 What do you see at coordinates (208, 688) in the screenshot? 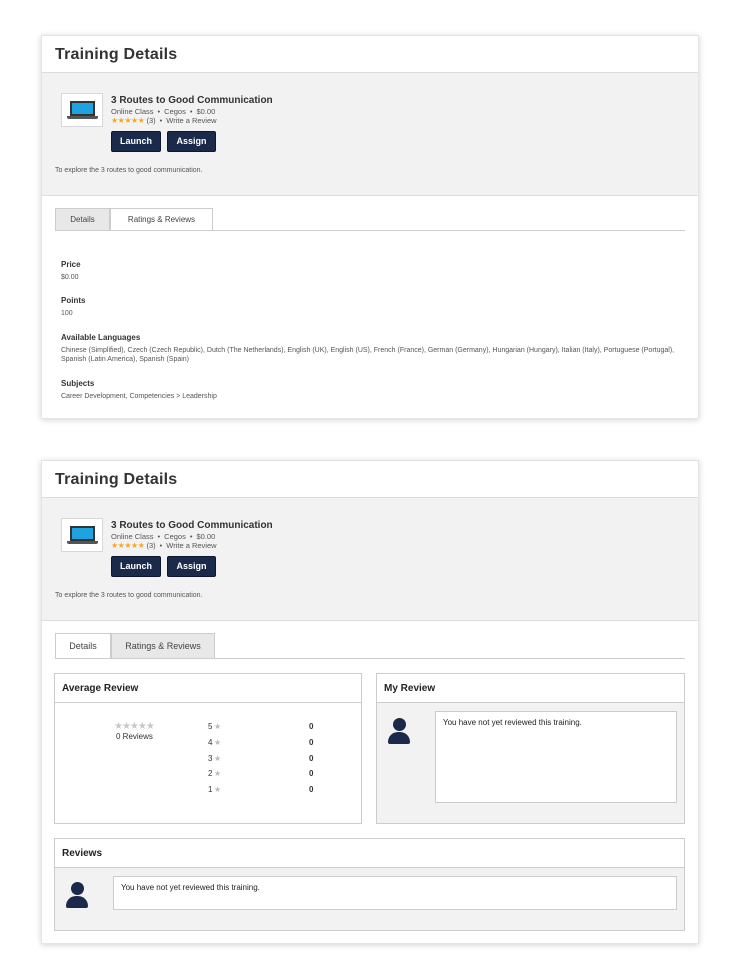
I see `average-review-heading: Average Review` at bounding box center [208, 688].